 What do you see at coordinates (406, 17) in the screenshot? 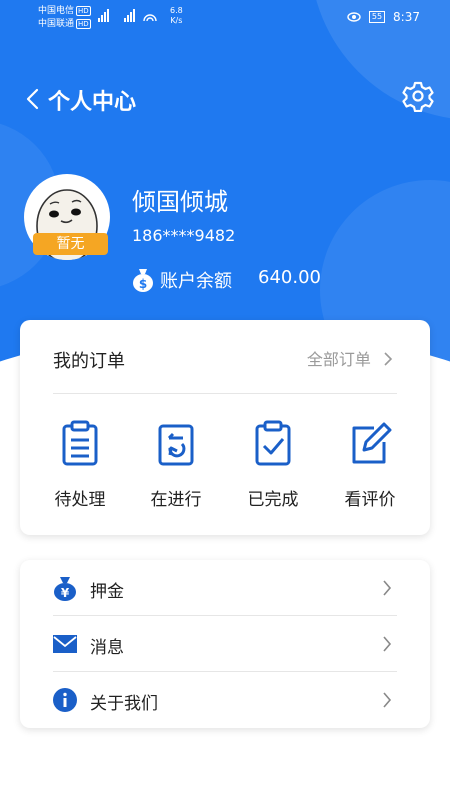
I see `status-time: 8:37` at bounding box center [406, 17].